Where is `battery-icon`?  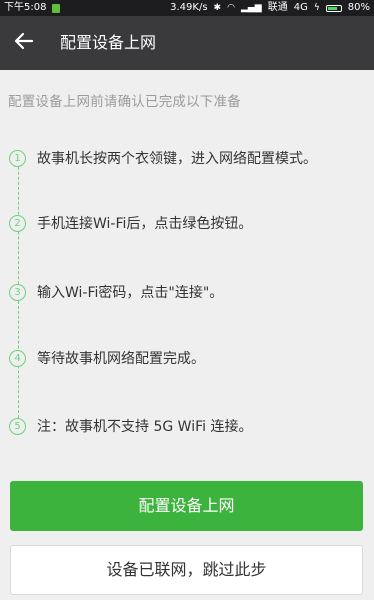
battery-icon is located at coordinates (333, 8).